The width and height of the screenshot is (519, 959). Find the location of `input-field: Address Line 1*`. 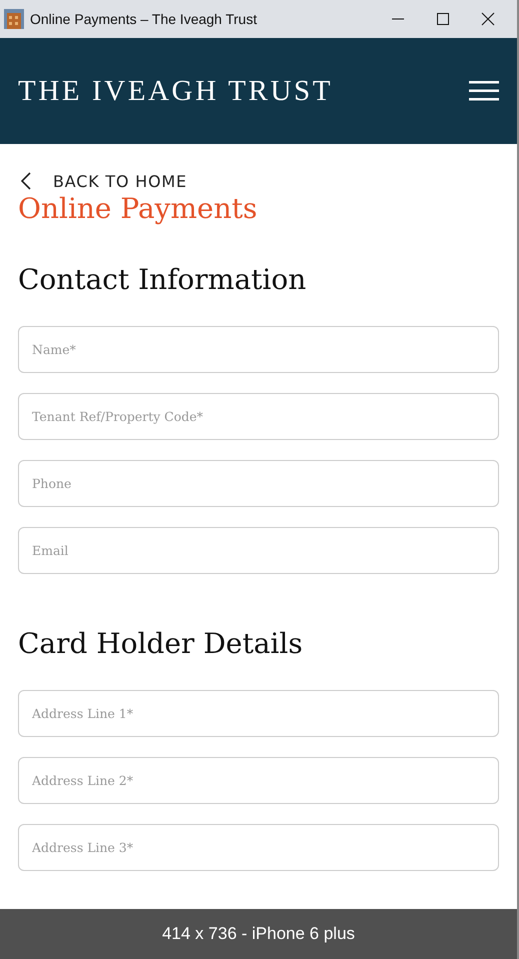

input-field: Address Line 1* is located at coordinates (258, 713).